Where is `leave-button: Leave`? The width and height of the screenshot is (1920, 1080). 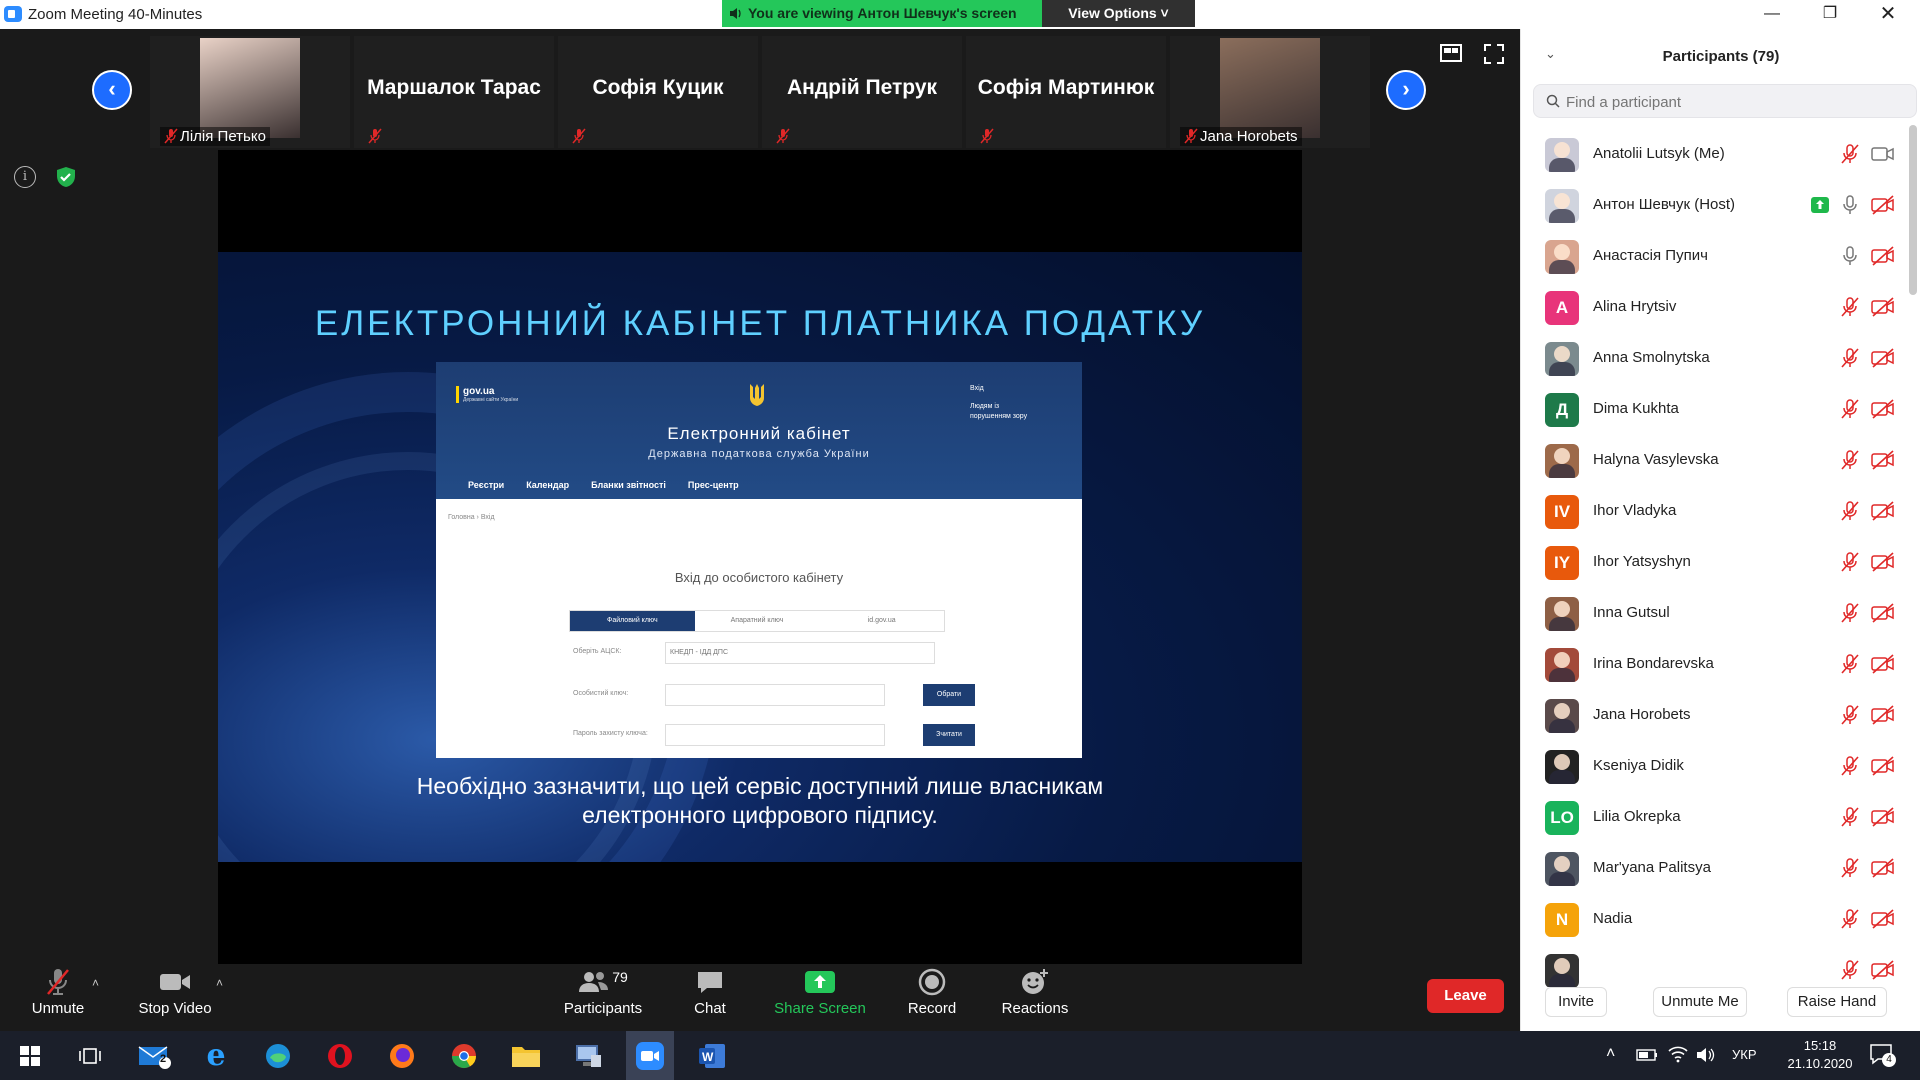
leave-button: Leave is located at coordinates (1465, 996).